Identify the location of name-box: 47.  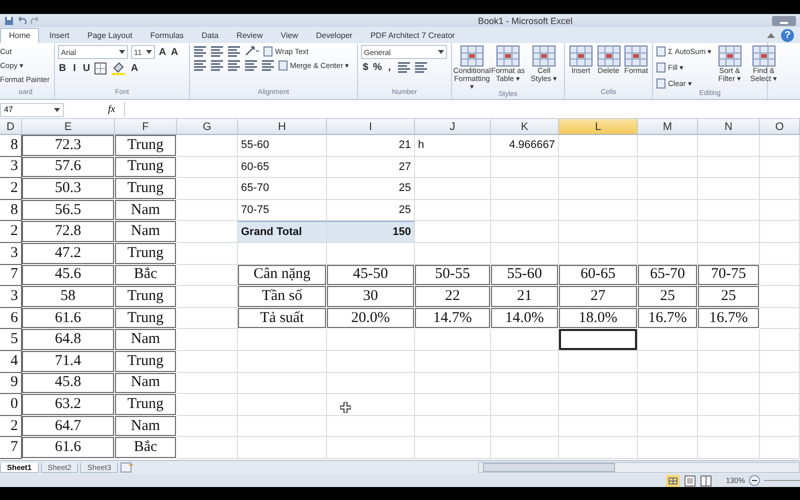
(32, 109).